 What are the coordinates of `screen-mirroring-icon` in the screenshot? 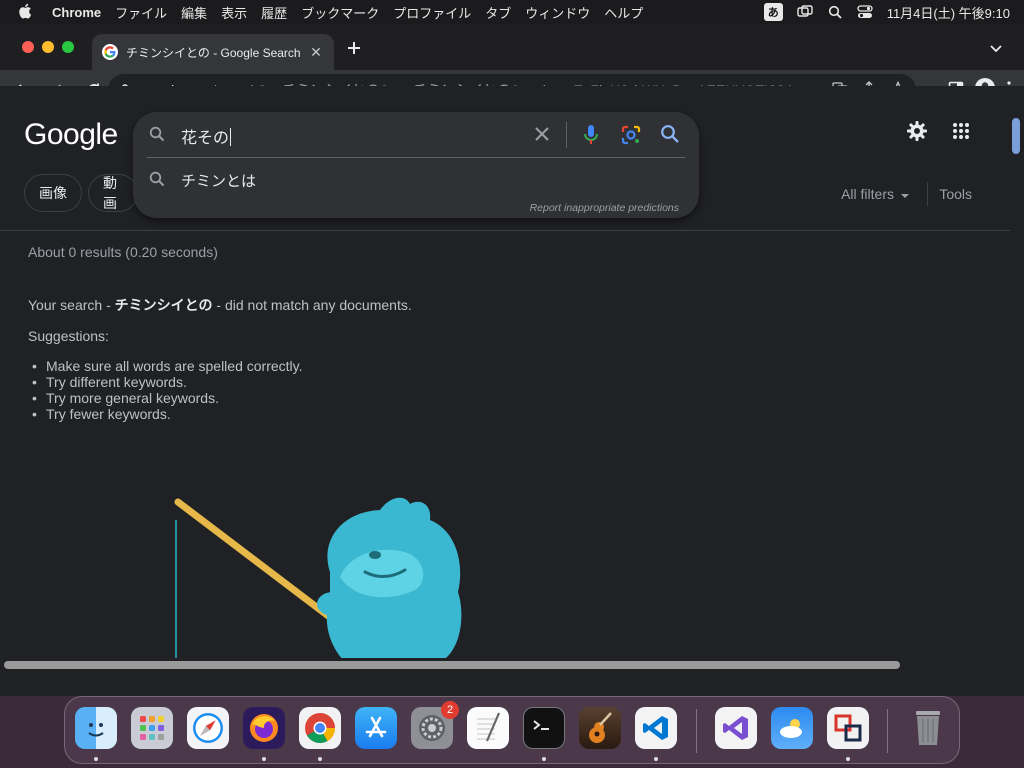 It's located at (804, 12).